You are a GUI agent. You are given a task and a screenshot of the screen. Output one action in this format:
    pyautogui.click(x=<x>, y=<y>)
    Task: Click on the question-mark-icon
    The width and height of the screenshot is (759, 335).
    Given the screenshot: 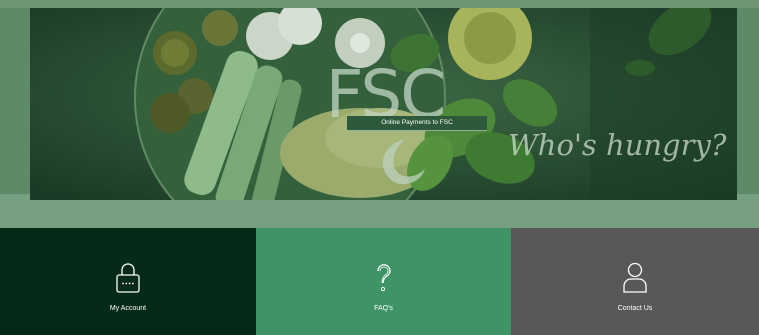 What is the action you would take?
    pyautogui.click(x=383, y=278)
    